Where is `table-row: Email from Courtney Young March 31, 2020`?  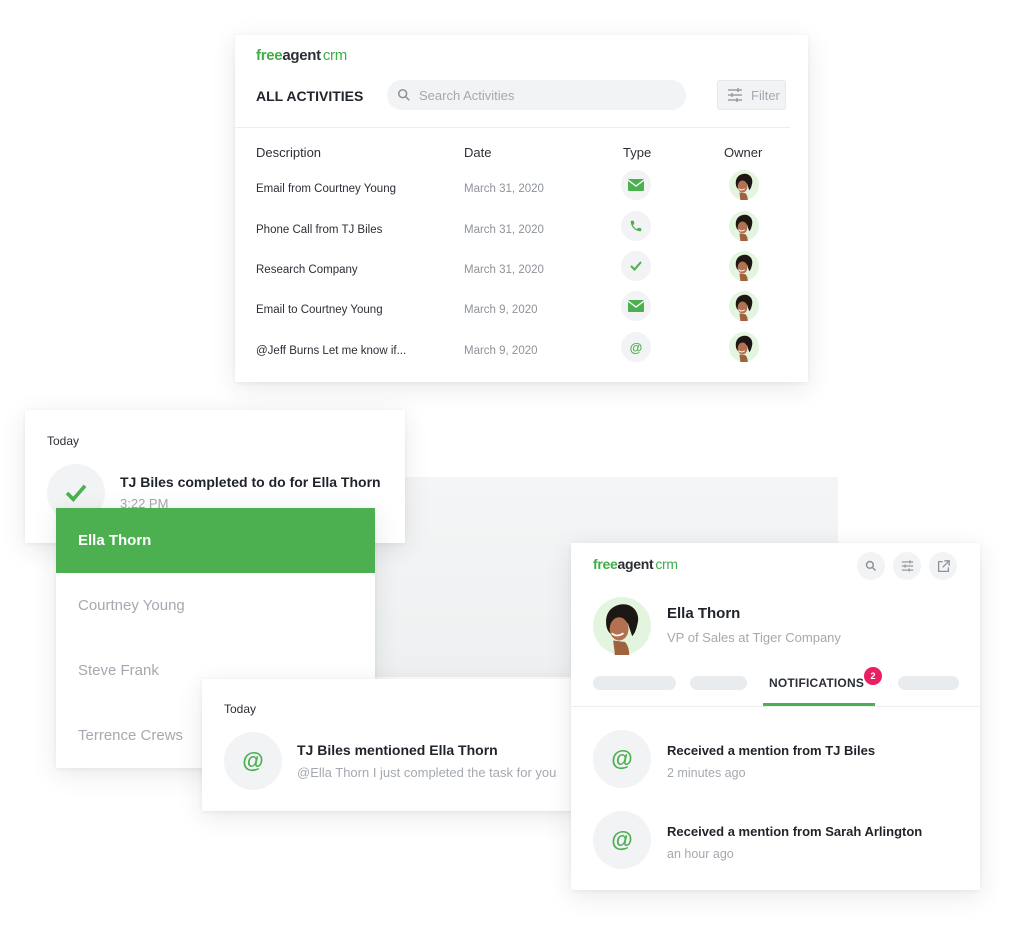
table-row: Email from Courtney Young March 31, 2020 is located at coordinates (521, 193).